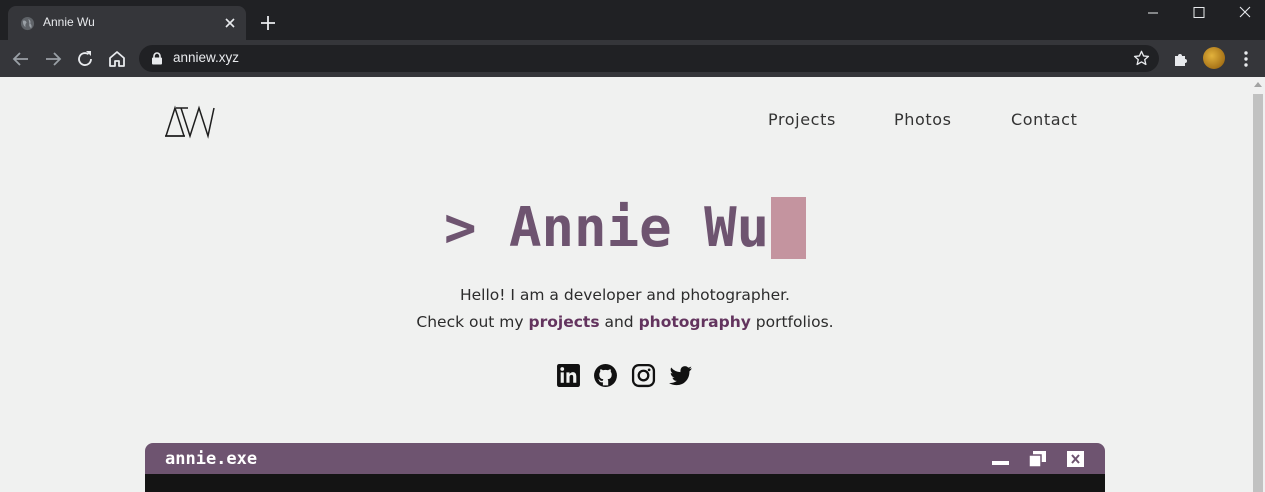  Describe the element at coordinates (460, 227) in the screenshot. I see `prompt-symbol: >` at that location.